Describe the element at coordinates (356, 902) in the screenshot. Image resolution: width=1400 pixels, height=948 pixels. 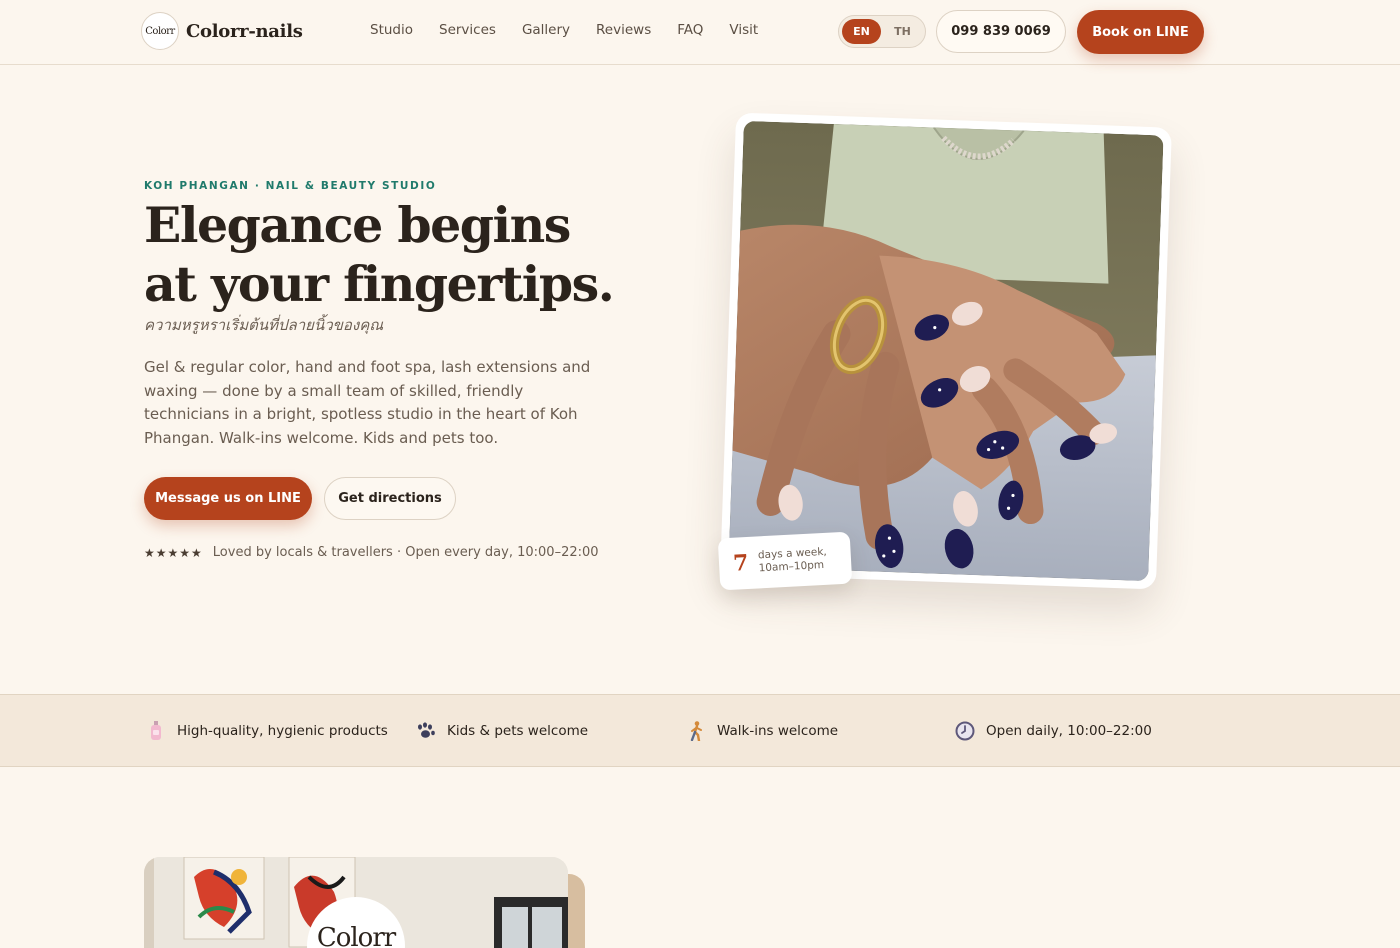
I see `studio-photo: Colorr` at that location.